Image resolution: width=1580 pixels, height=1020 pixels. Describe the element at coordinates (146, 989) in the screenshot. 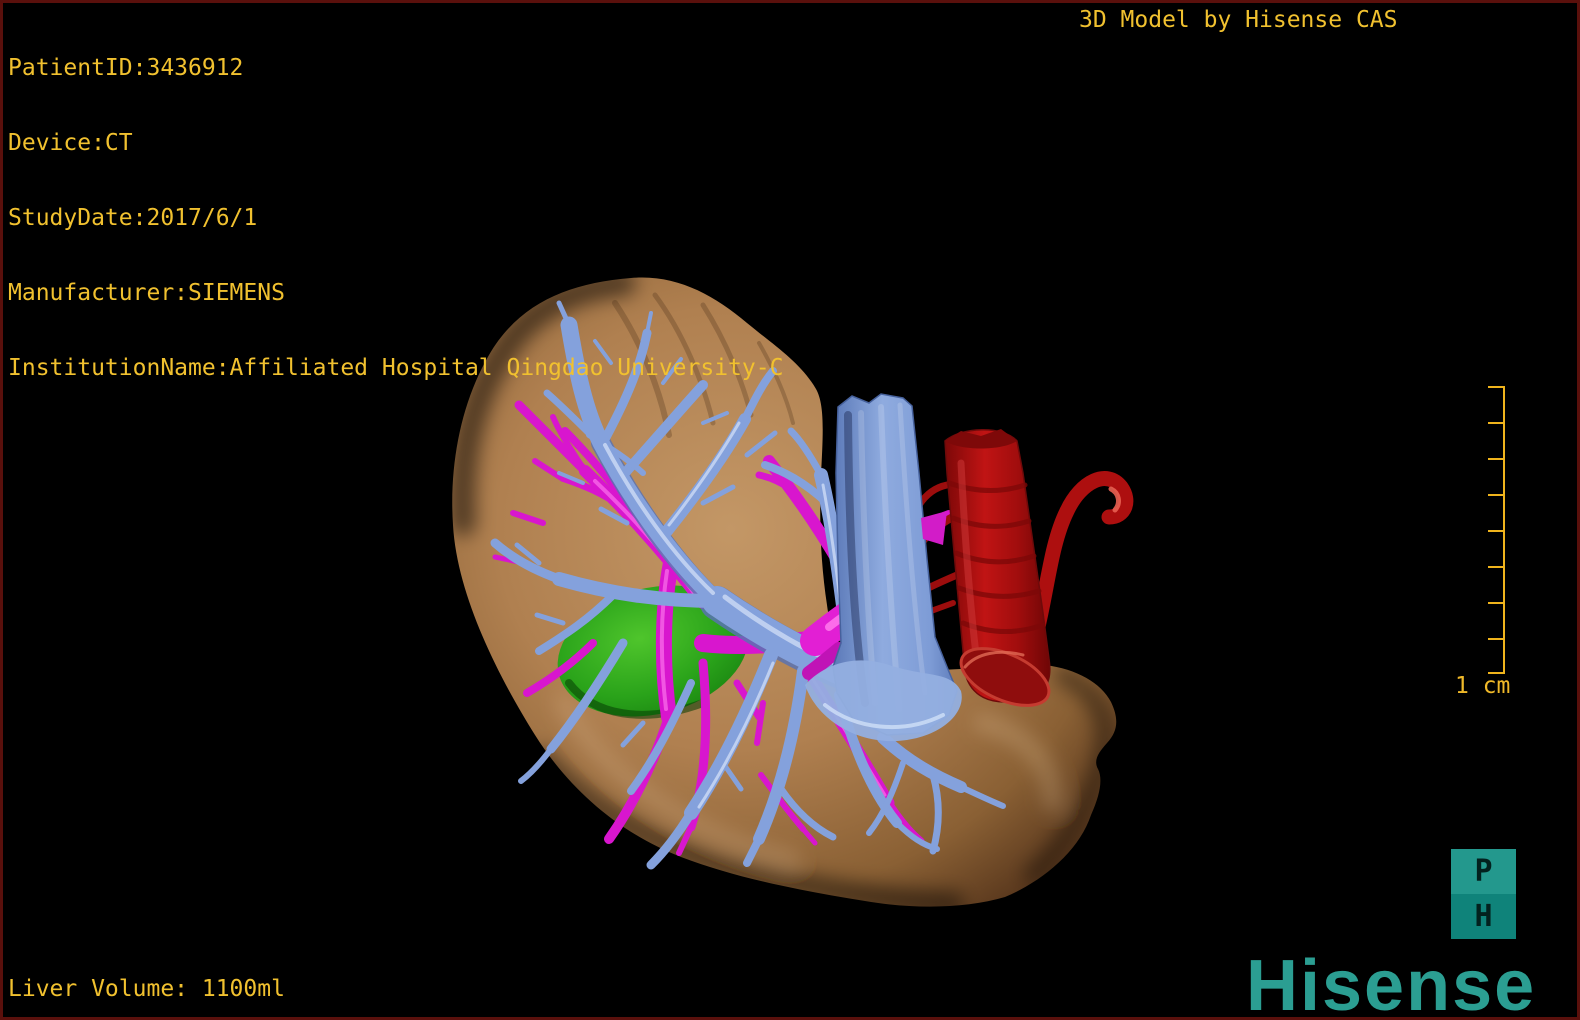

I see `liver-volume-label: Liver Volume: 1100ml` at that location.